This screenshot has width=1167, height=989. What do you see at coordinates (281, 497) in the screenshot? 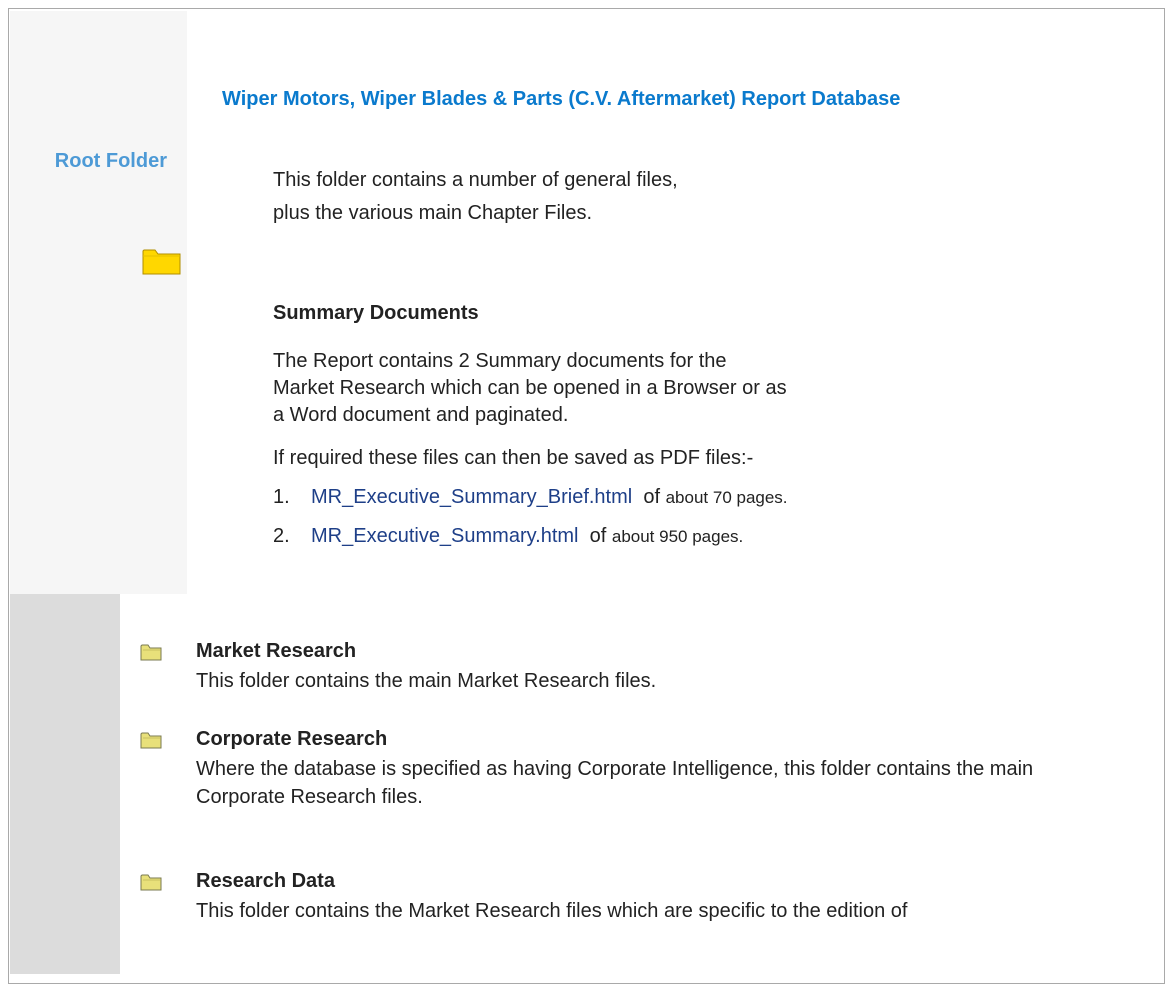
I see `list-number: 1.` at bounding box center [281, 497].